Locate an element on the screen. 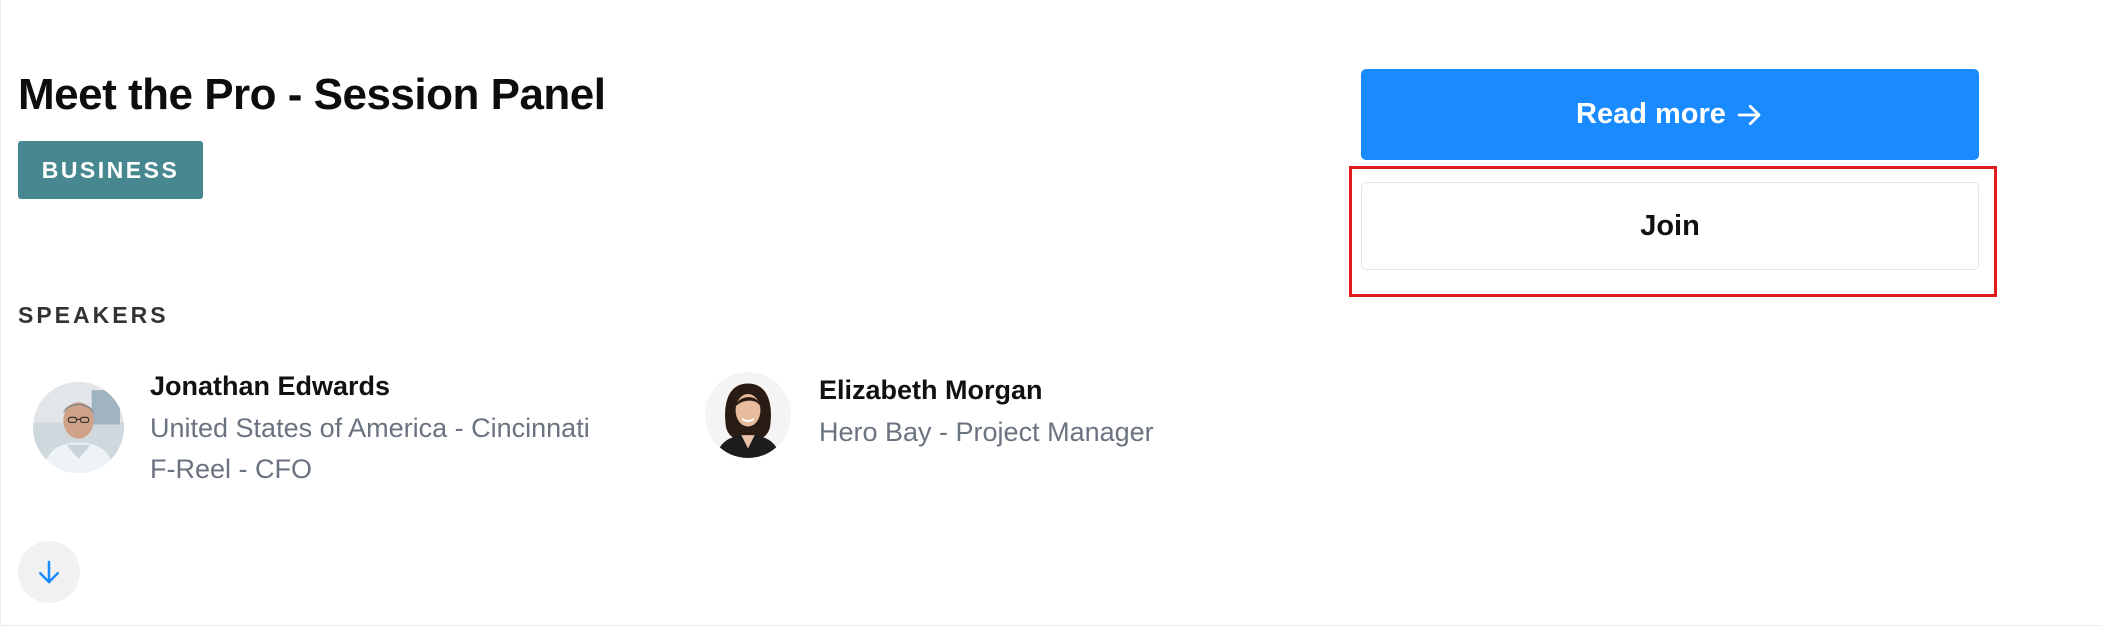 The height and width of the screenshot is (628, 2104). speakers-heading: SPEAKERS is located at coordinates (93, 315).